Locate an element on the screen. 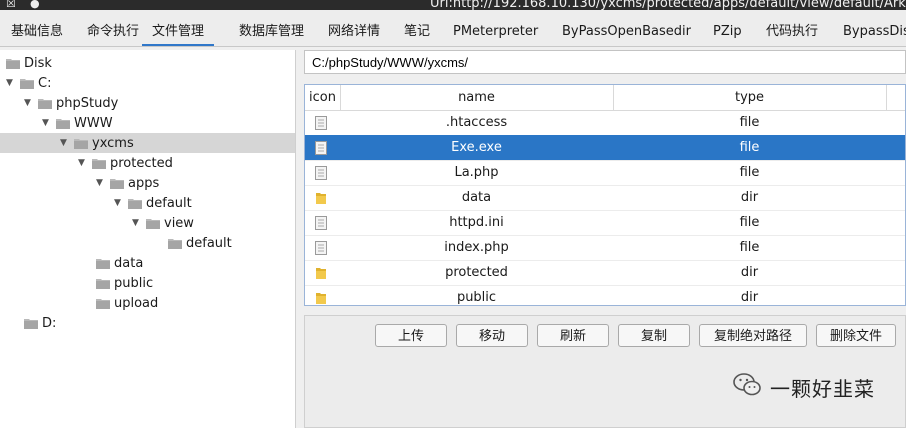 The image size is (906, 428). table-row: index.php file is located at coordinates (605, 248).